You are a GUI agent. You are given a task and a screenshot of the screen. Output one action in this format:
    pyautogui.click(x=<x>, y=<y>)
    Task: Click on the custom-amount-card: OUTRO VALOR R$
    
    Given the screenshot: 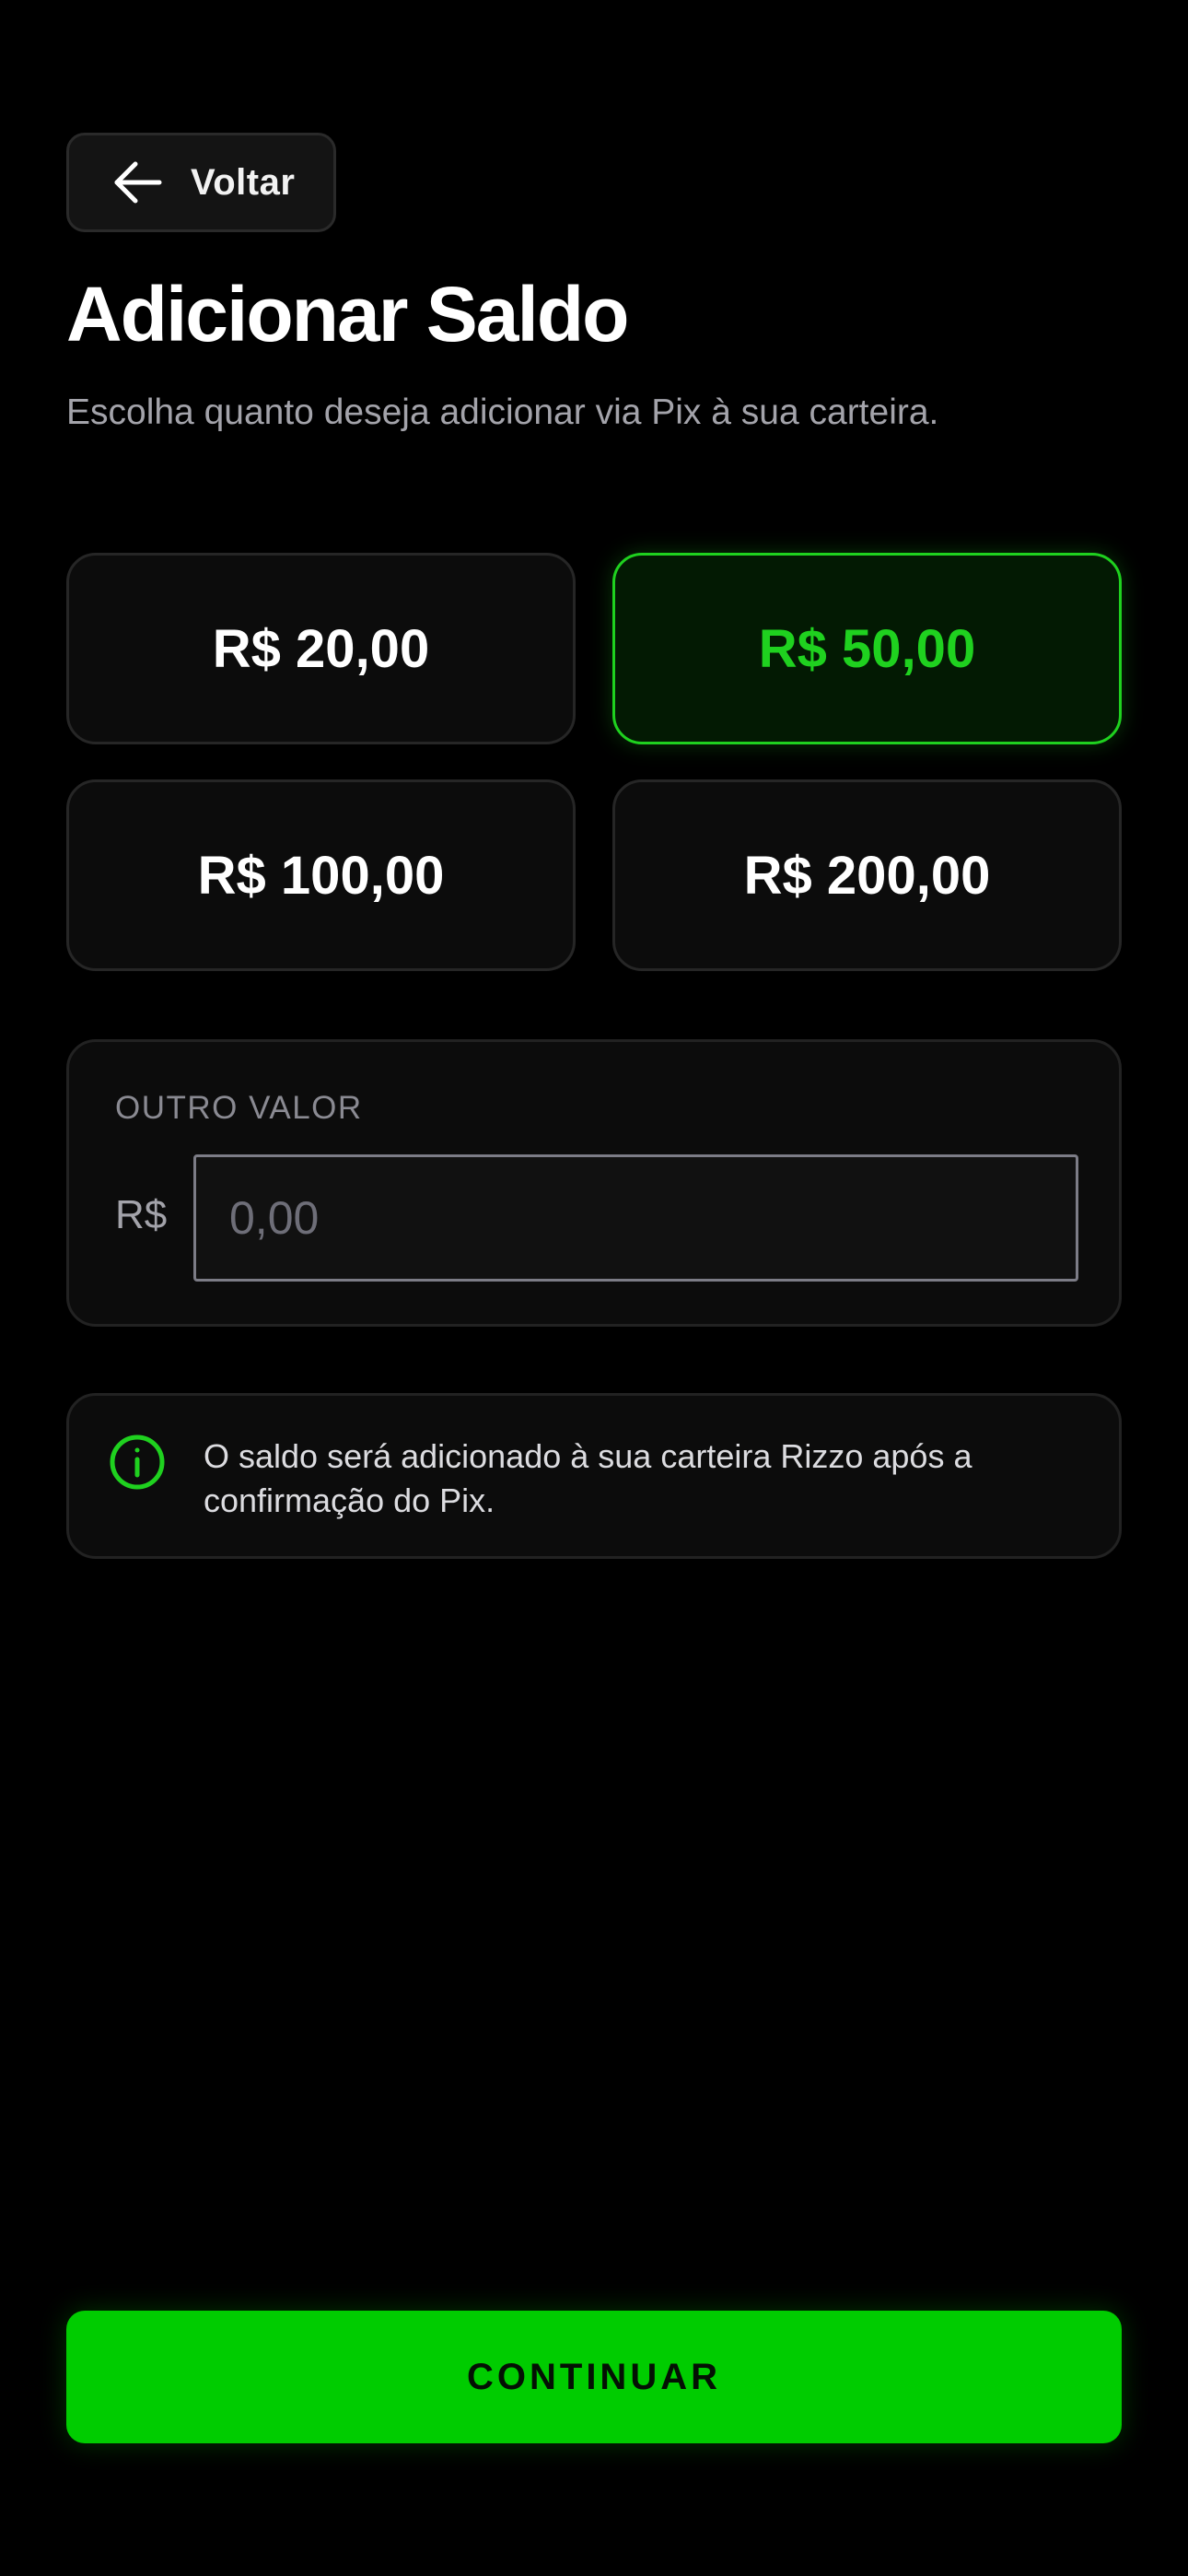 What is the action you would take?
    pyautogui.click(x=594, y=1183)
    